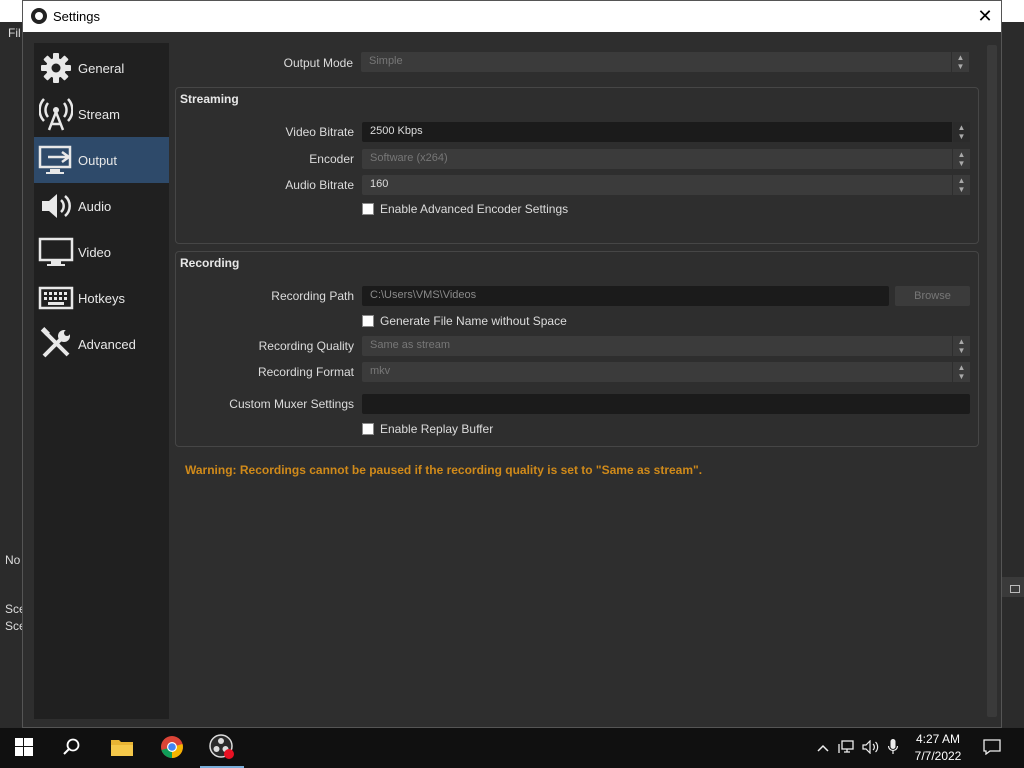  Describe the element at coordinates (665, 62) in the screenshot. I see `output-mode-select: Simple ▲ ▼` at that location.